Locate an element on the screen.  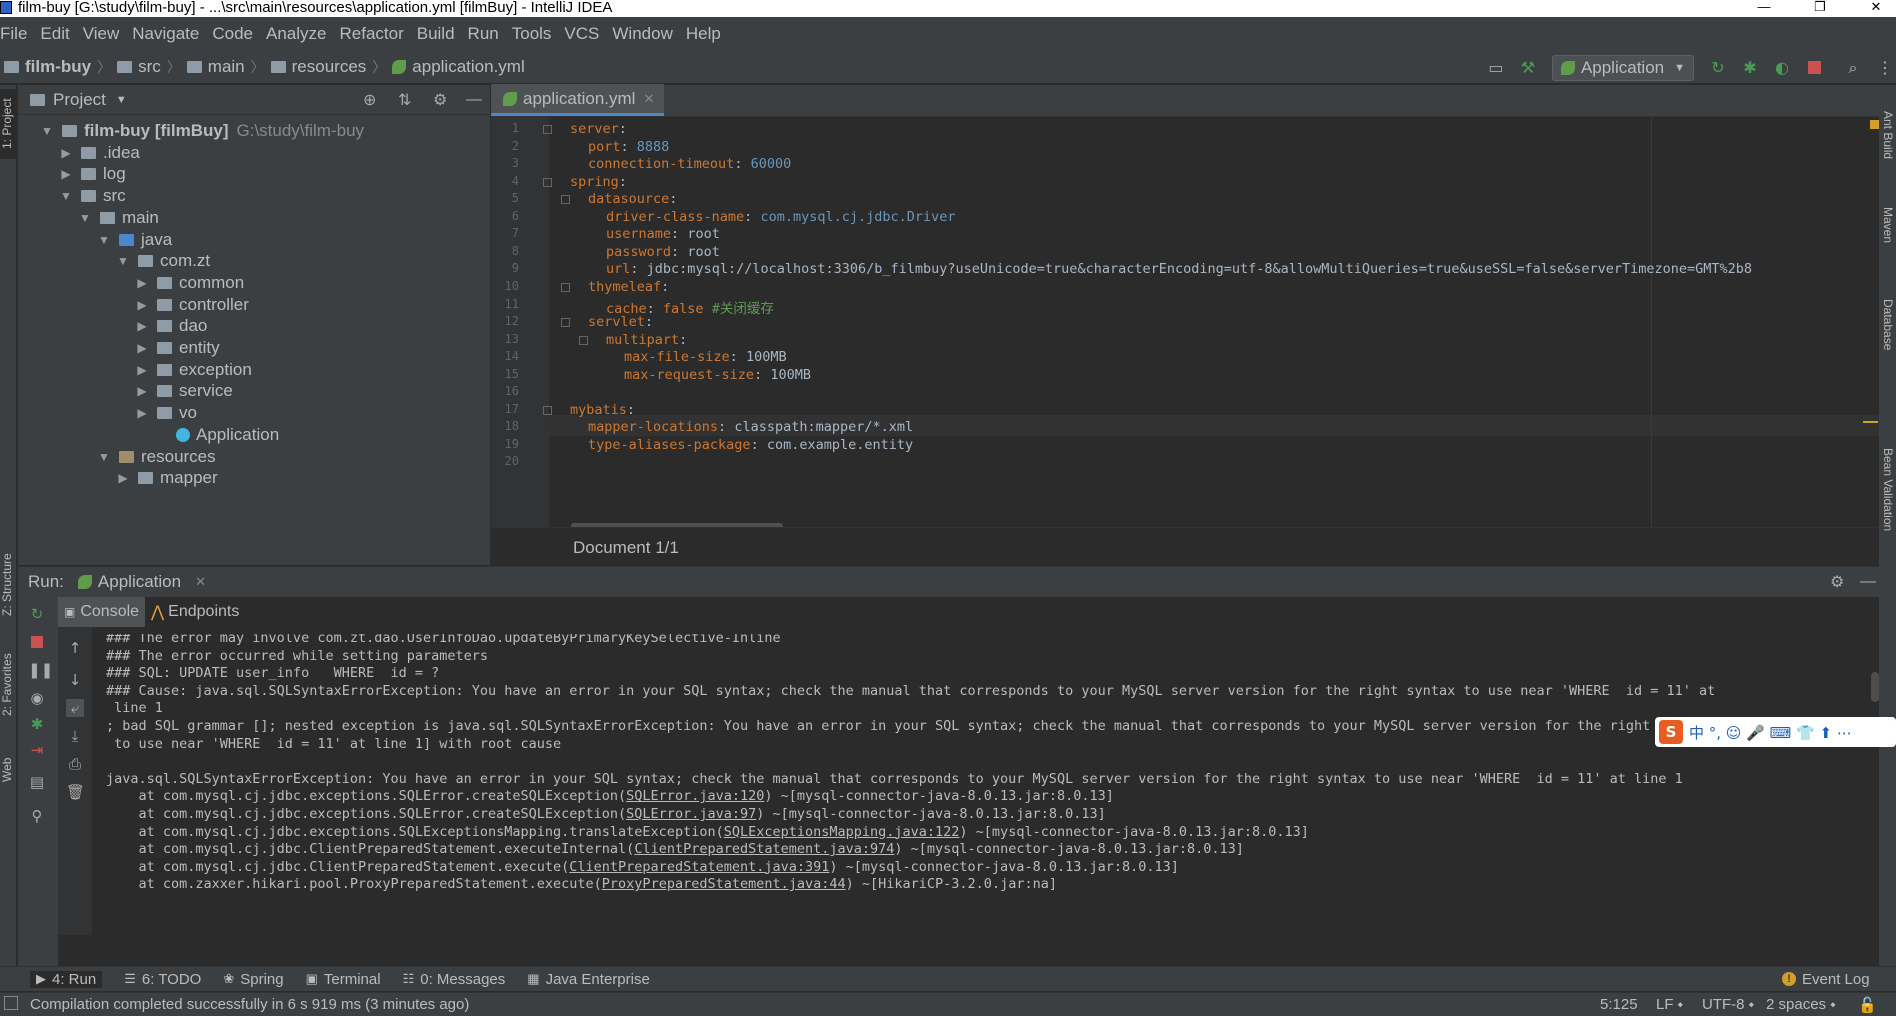
source-link: ProxyPreparedStatement.java:44 is located at coordinates (724, 884).